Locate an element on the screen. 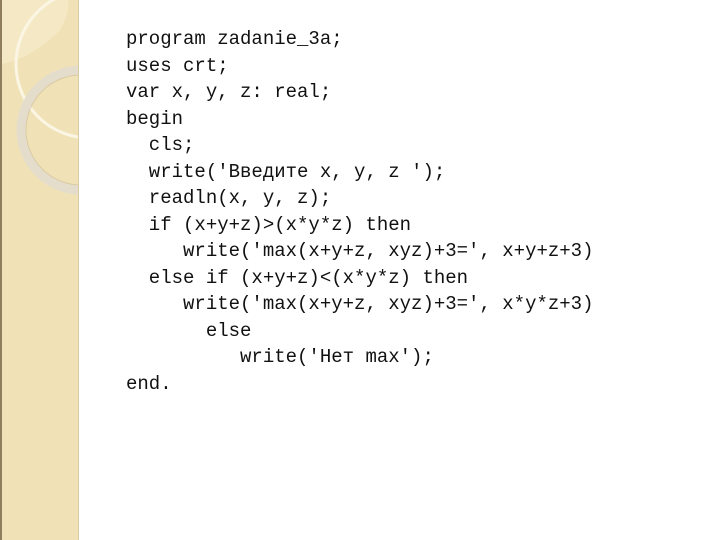 Image resolution: width=720 pixels, height=540 pixels. code-line: write('Нет max'); is located at coordinates (280, 357).